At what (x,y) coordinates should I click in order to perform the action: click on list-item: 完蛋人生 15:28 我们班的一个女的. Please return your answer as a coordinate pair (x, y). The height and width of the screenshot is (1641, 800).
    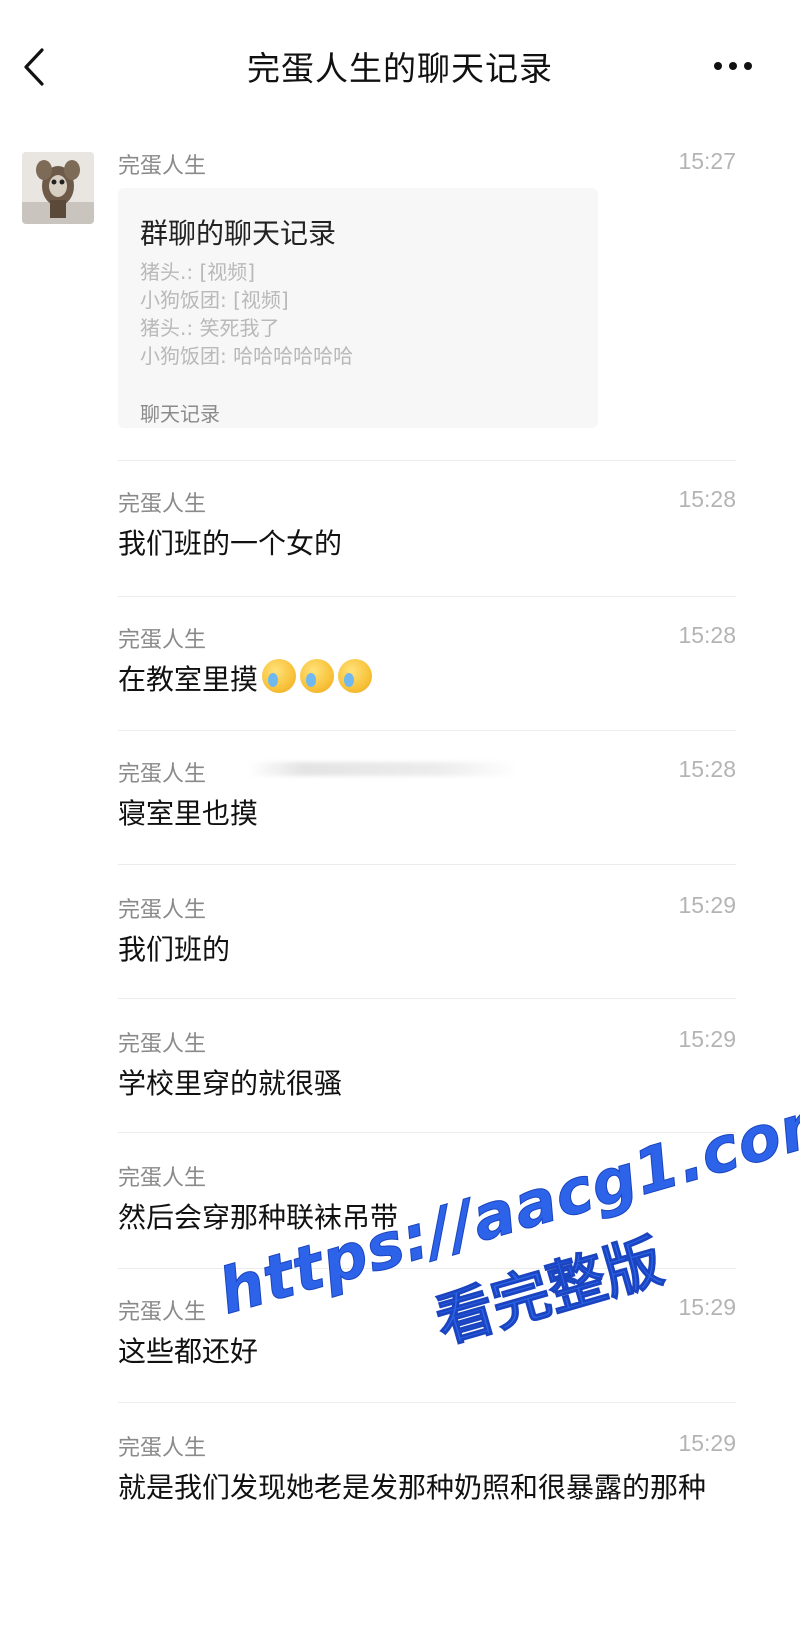
    Looking at the image, I should click on (427, 531).